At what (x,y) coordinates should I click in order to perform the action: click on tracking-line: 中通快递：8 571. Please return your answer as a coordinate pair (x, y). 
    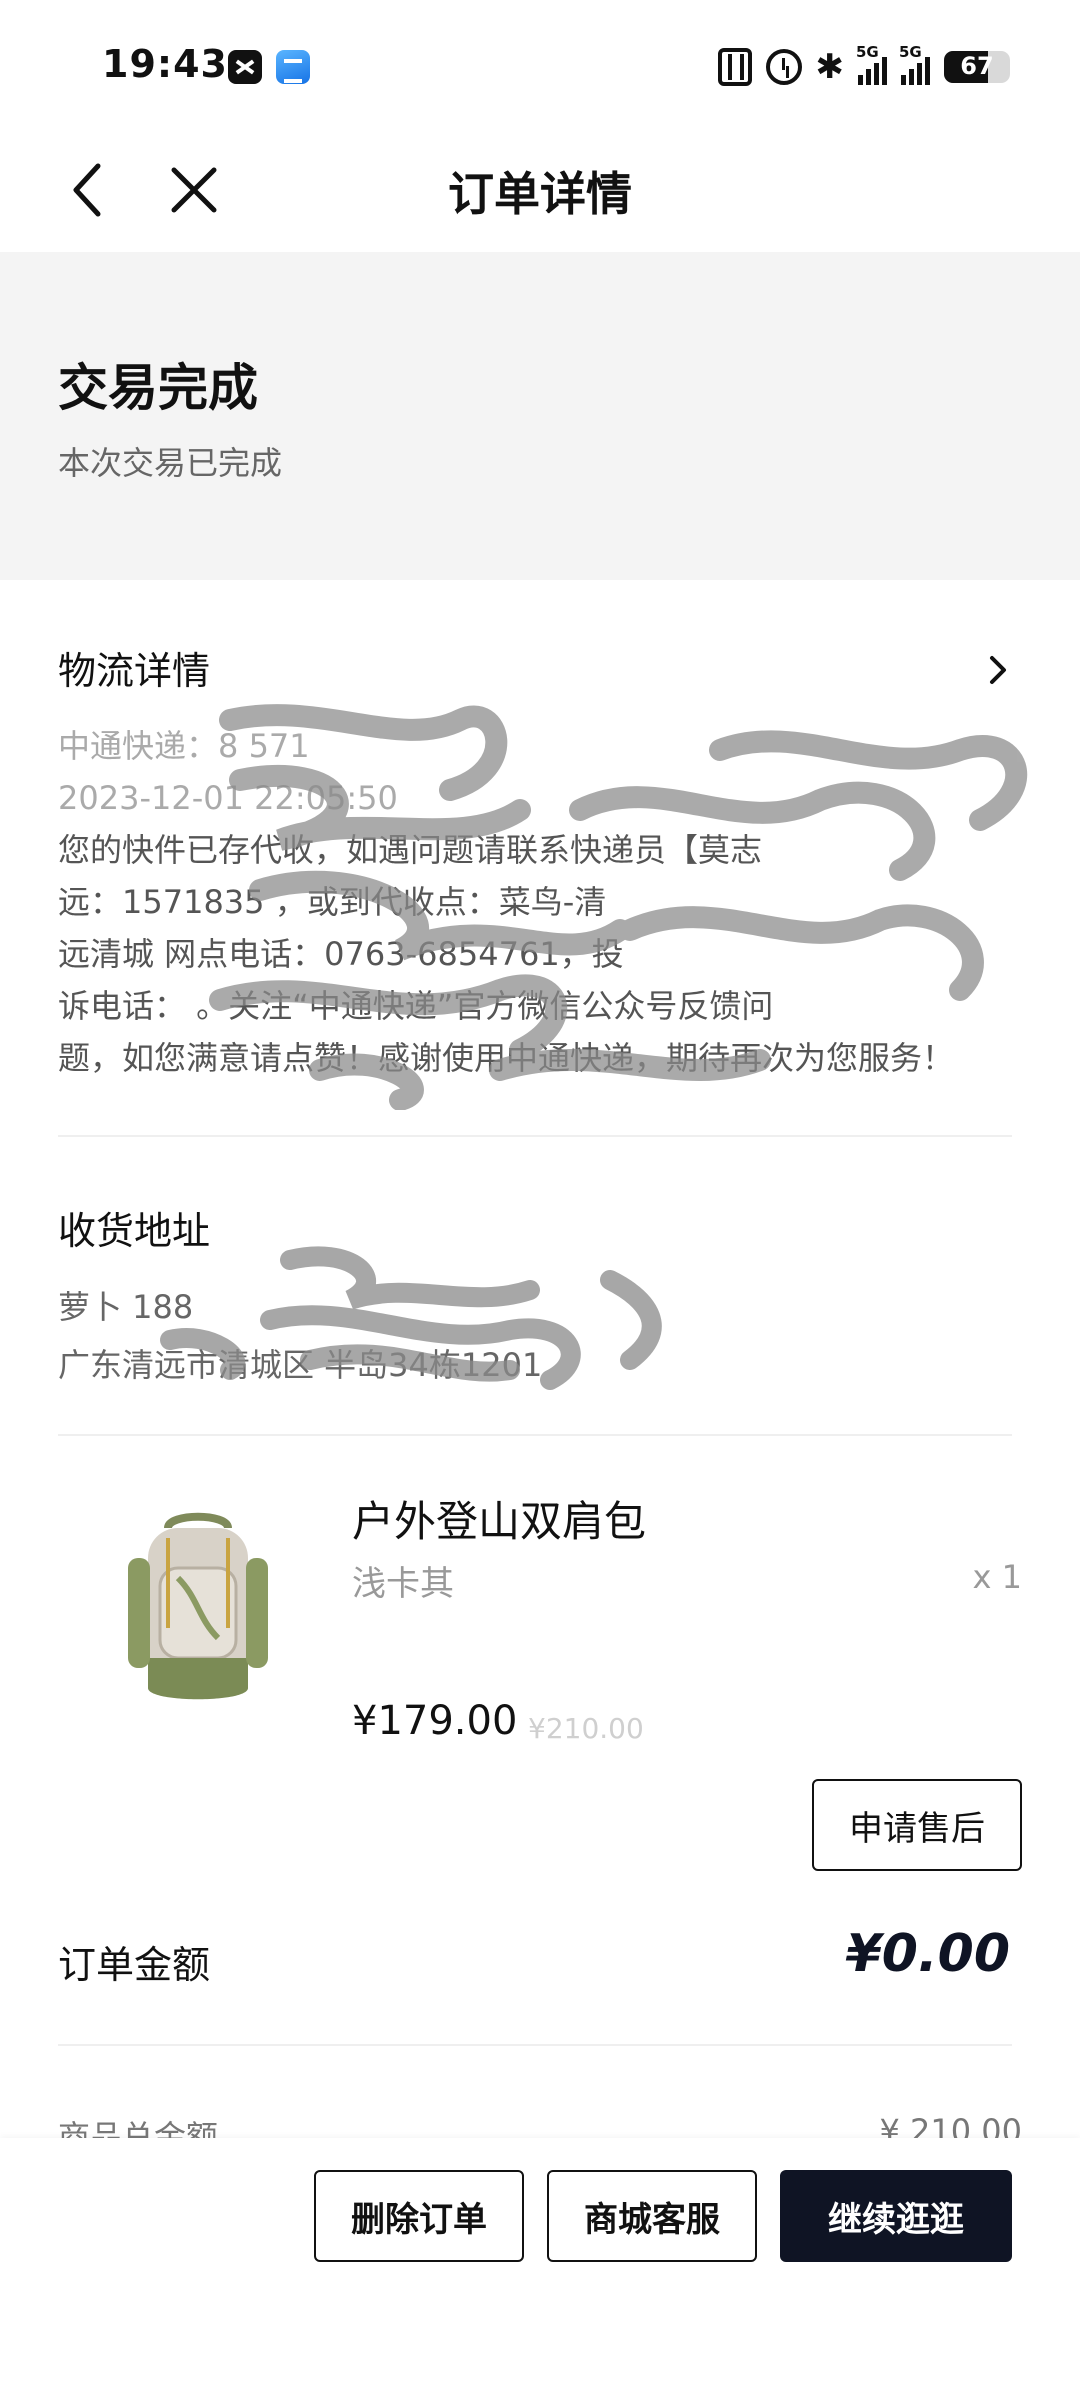
    Looking at the image, I should click on (184, 746).